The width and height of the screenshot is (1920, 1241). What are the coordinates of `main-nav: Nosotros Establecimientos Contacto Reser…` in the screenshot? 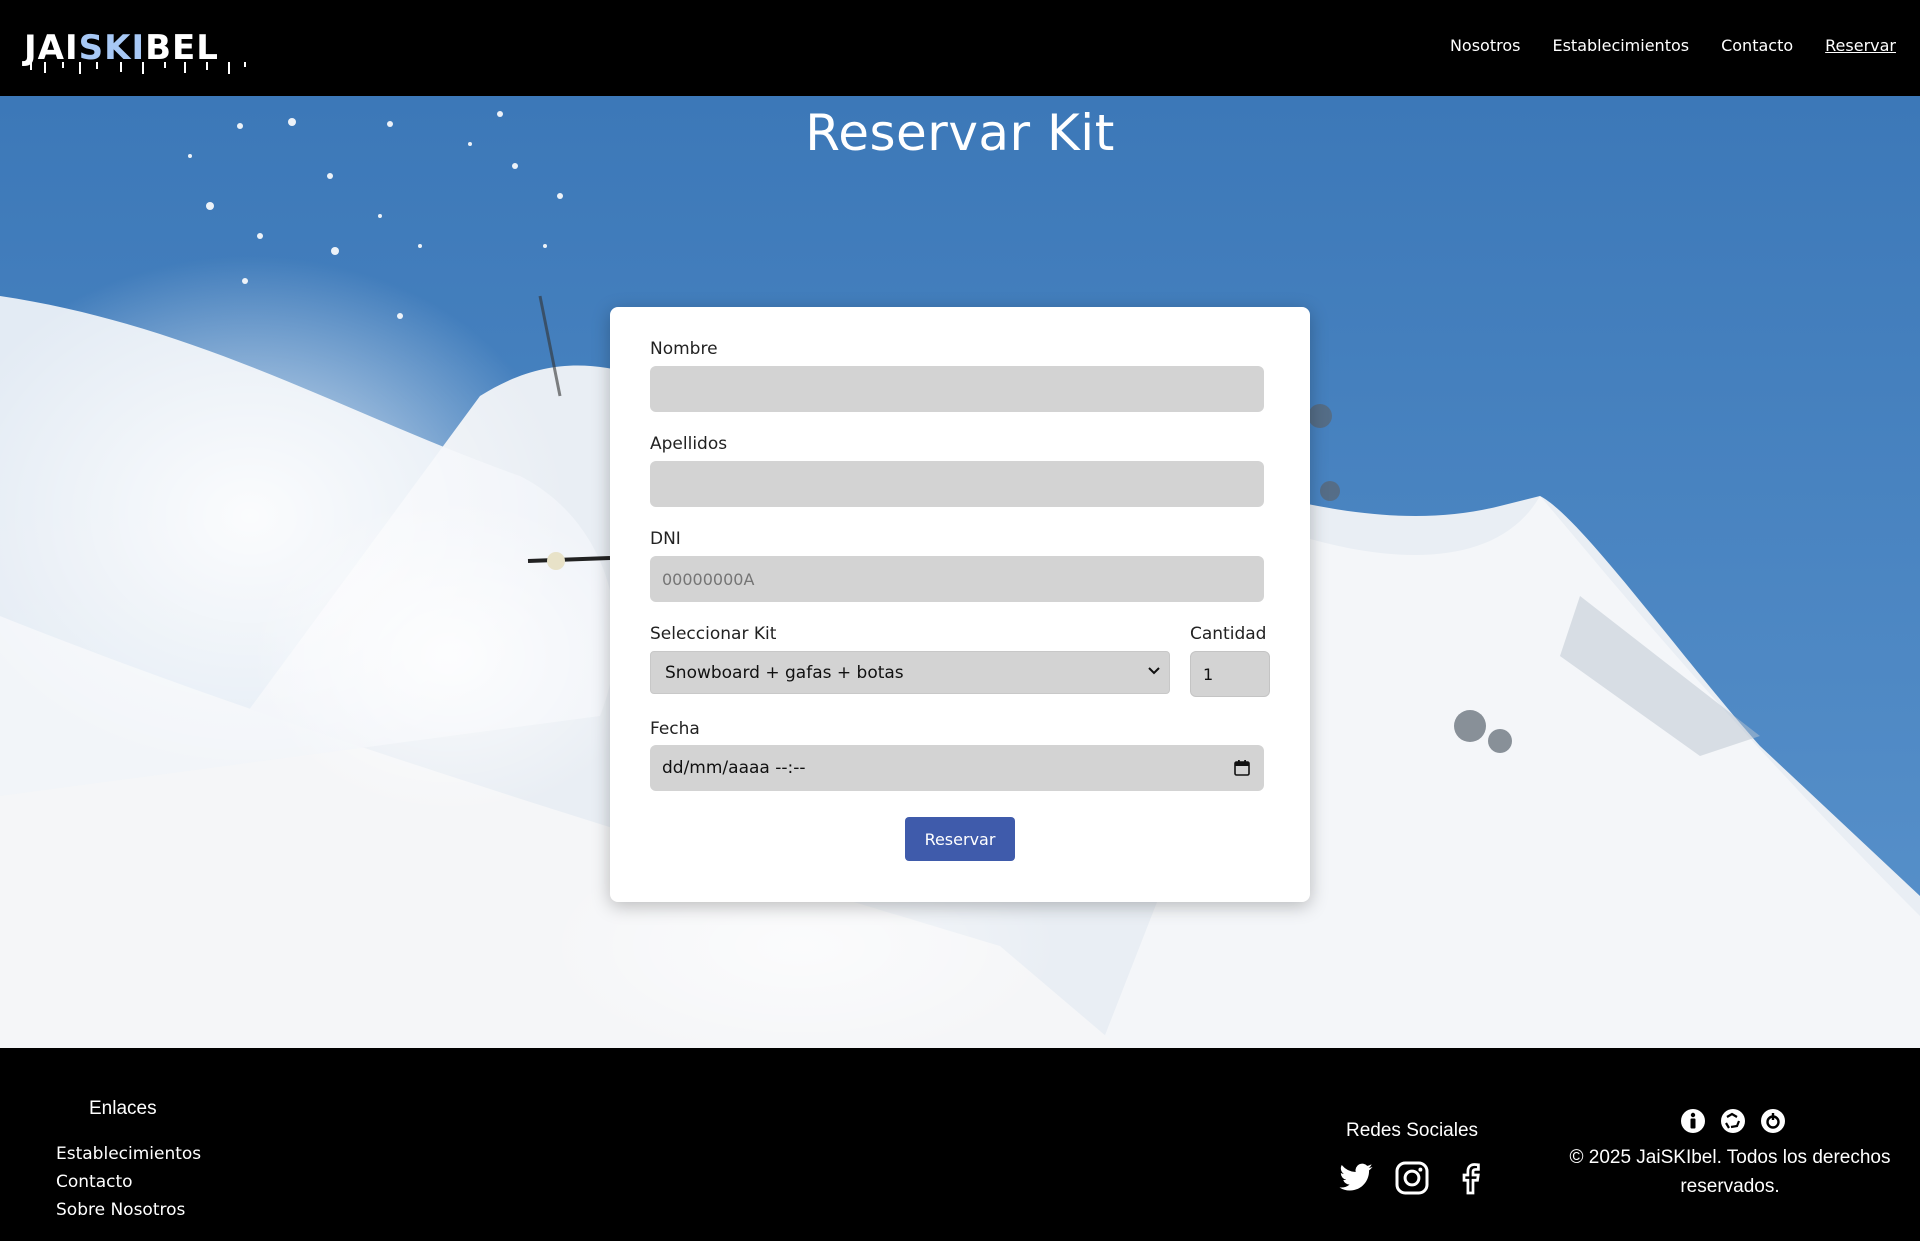 It's located at (1673, 45).